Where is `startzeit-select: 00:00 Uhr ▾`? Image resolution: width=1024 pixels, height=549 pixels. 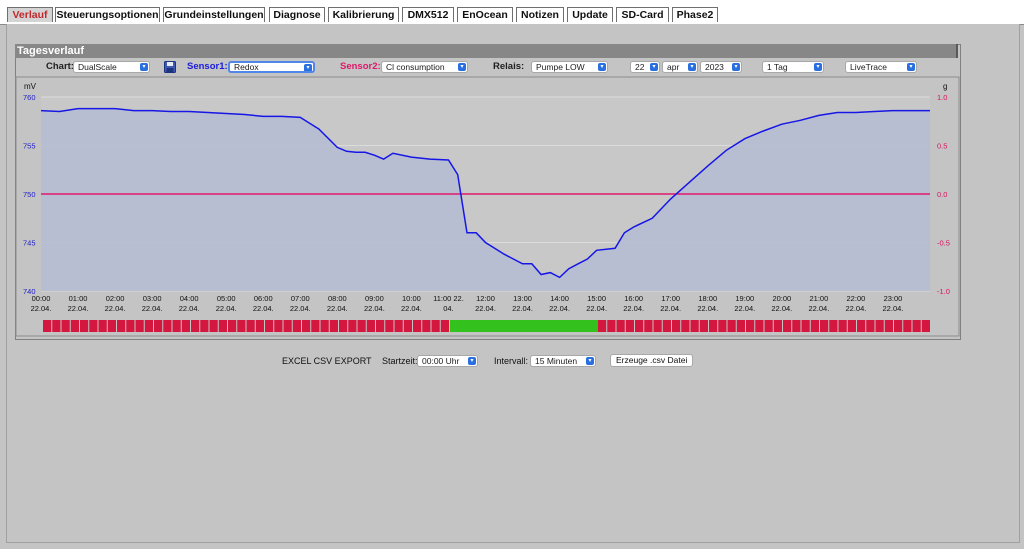 startzeit-select: 00:00 Uhr ▾ is located at coordinates (447, 361).